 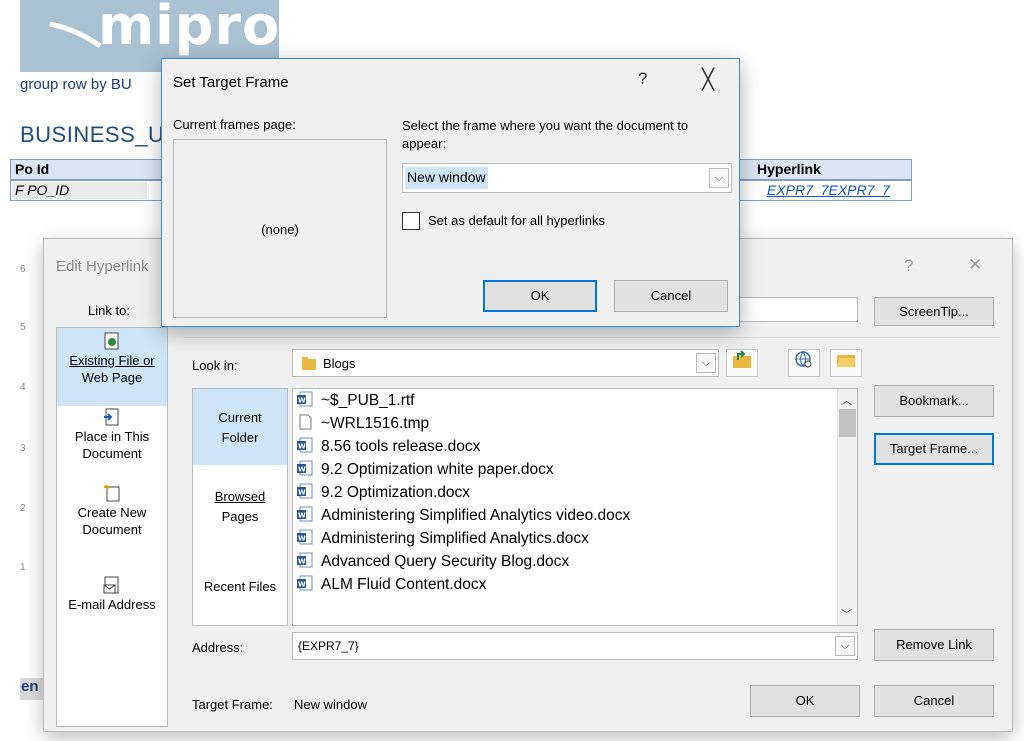 What do you see at coordinates (232, 704) in the screenshot?
I see `target-frame-caption: Target Frame:` at bounding box center [232, 704].